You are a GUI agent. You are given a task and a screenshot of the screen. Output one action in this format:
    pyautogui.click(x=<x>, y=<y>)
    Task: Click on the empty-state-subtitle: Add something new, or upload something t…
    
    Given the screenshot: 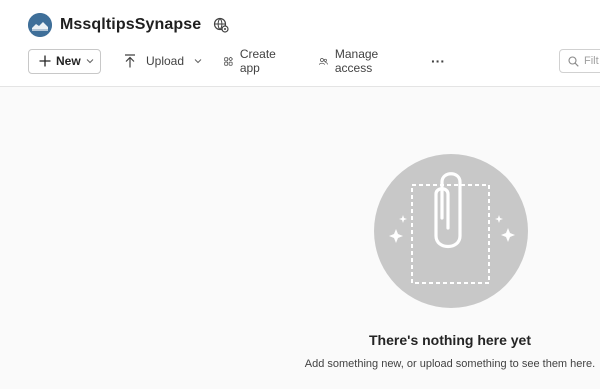 What is the action you would take?
    pyautogui.click(x=450, y=364)
    